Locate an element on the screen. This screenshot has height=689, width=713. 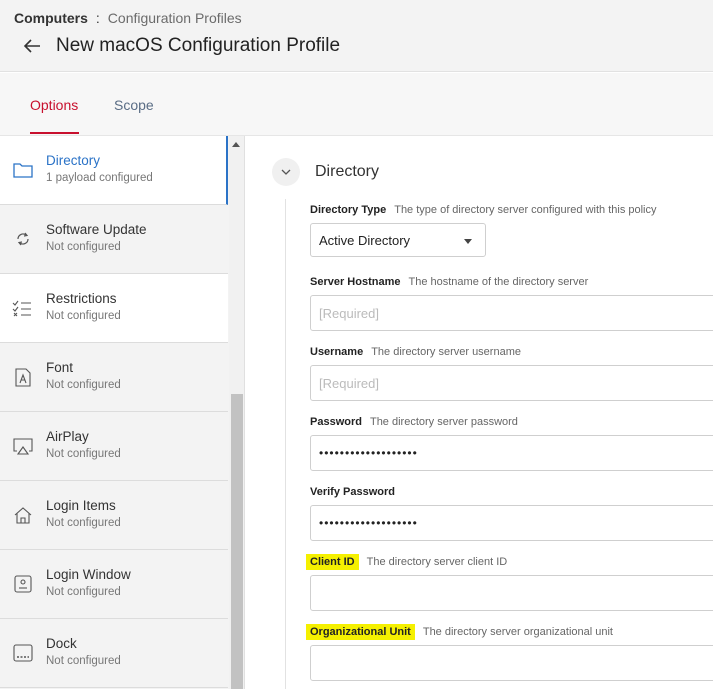
password-label: Password The directory server password is located at coordinates (414, 422).